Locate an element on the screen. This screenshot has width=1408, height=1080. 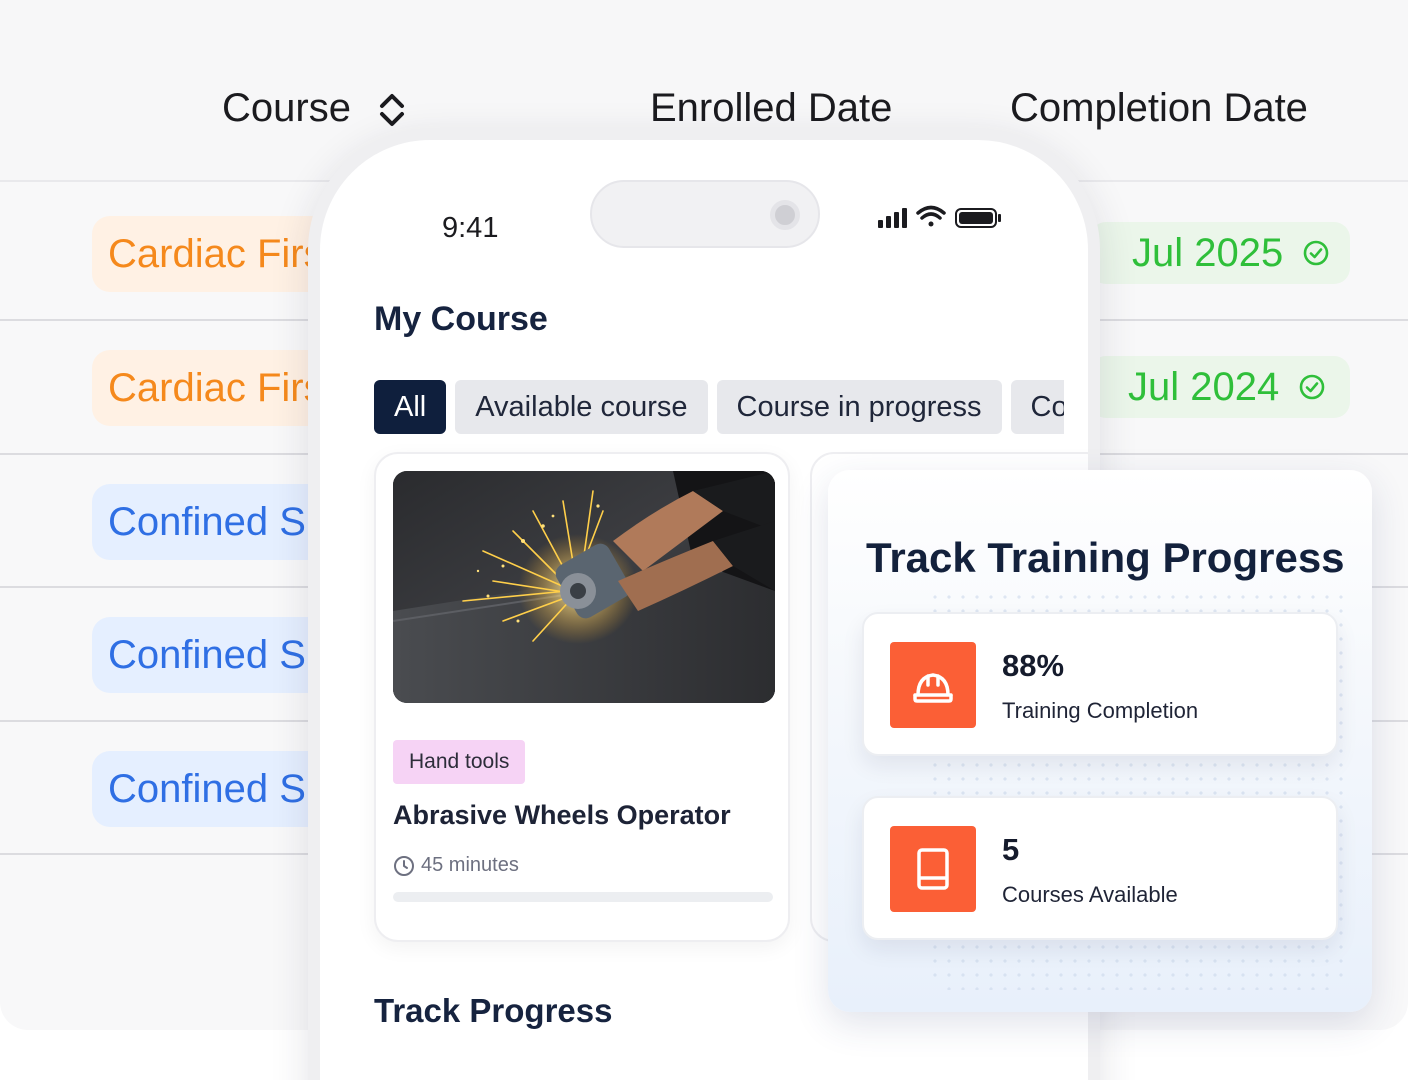
tab-all: All is located at coordinates (410, 407).